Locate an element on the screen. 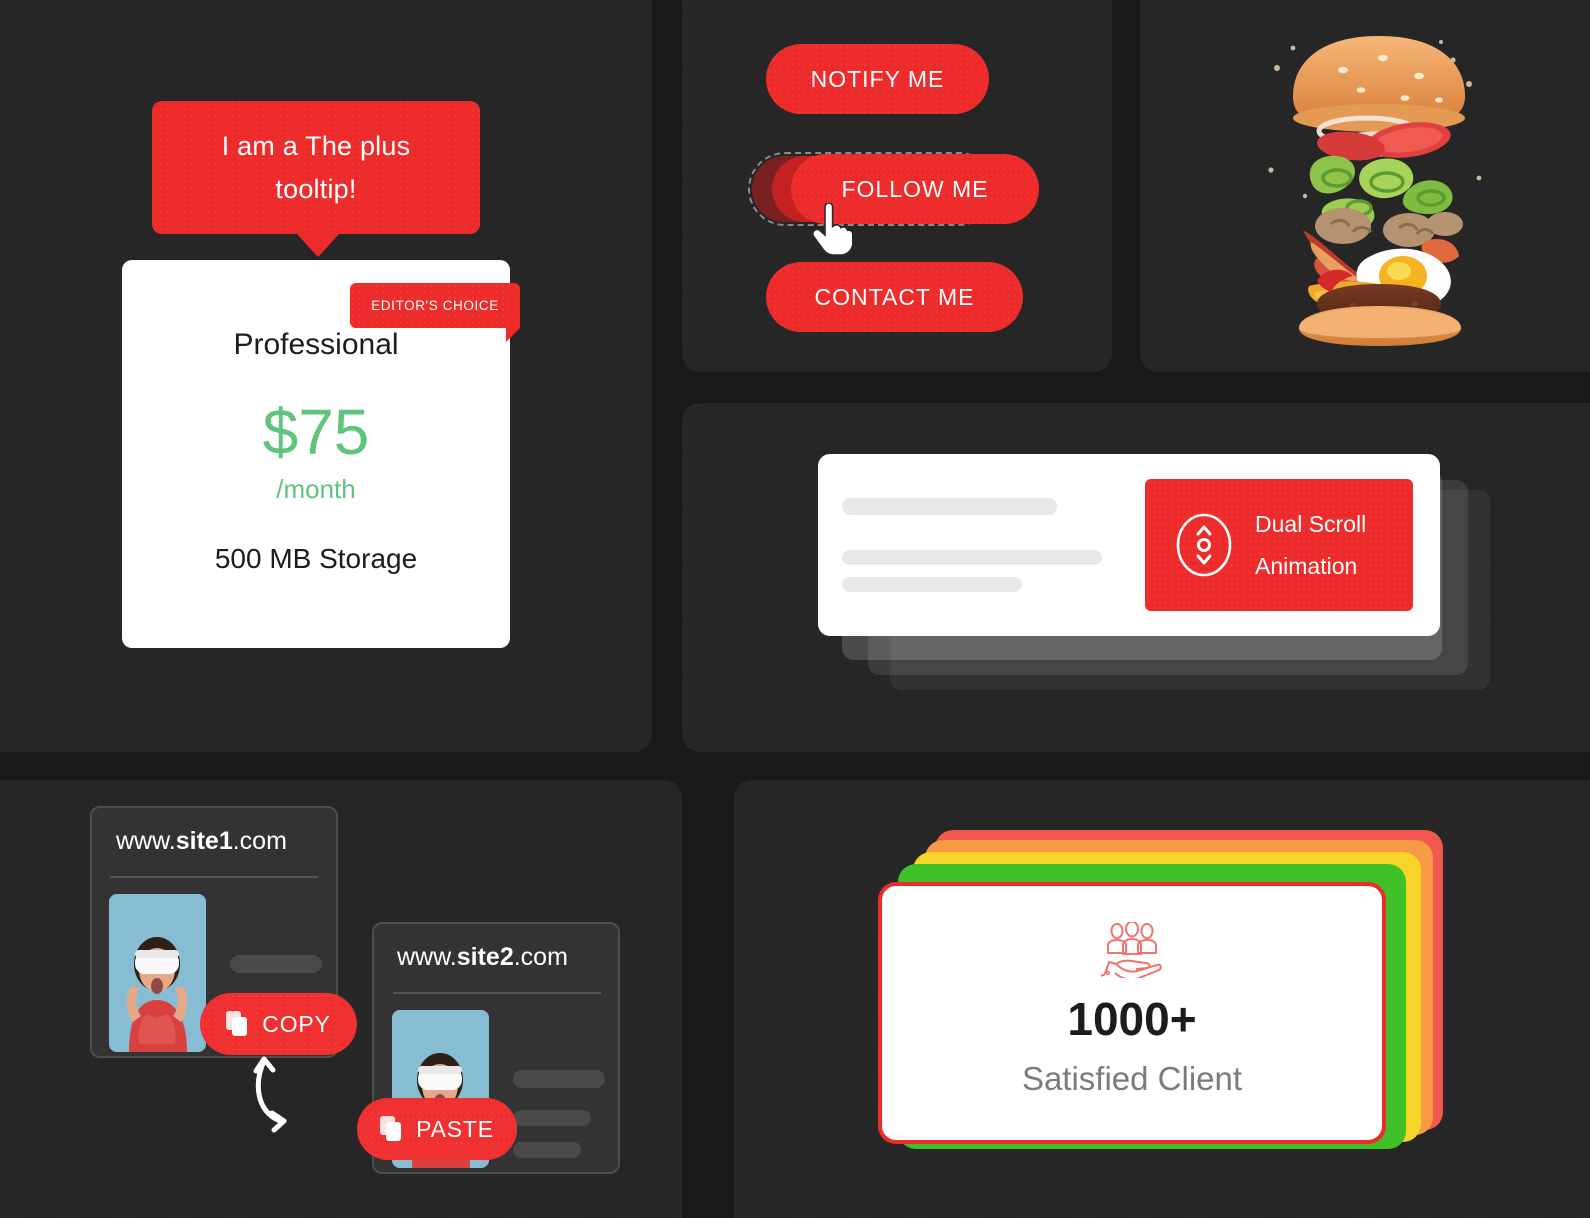  plan-name: Professional is located at coordinates (316, 344).